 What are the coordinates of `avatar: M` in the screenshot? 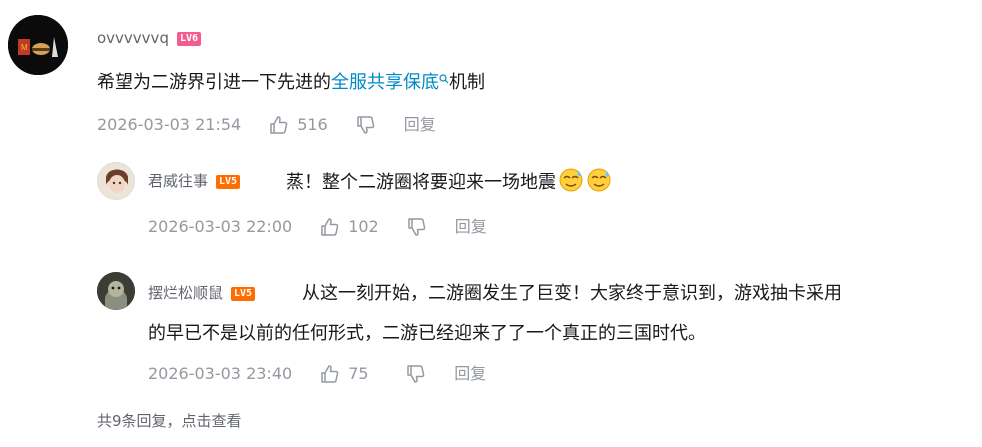 It's located at (38, 45).